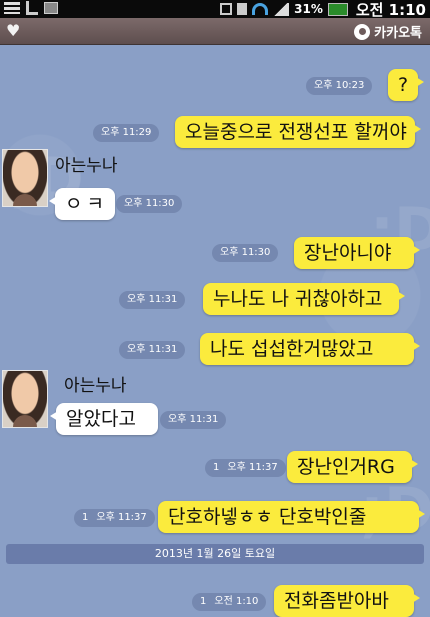  I want to click on message-bubble-sent: 오늘중으로 전쟁선포 할꺼야, so click(298, 132).